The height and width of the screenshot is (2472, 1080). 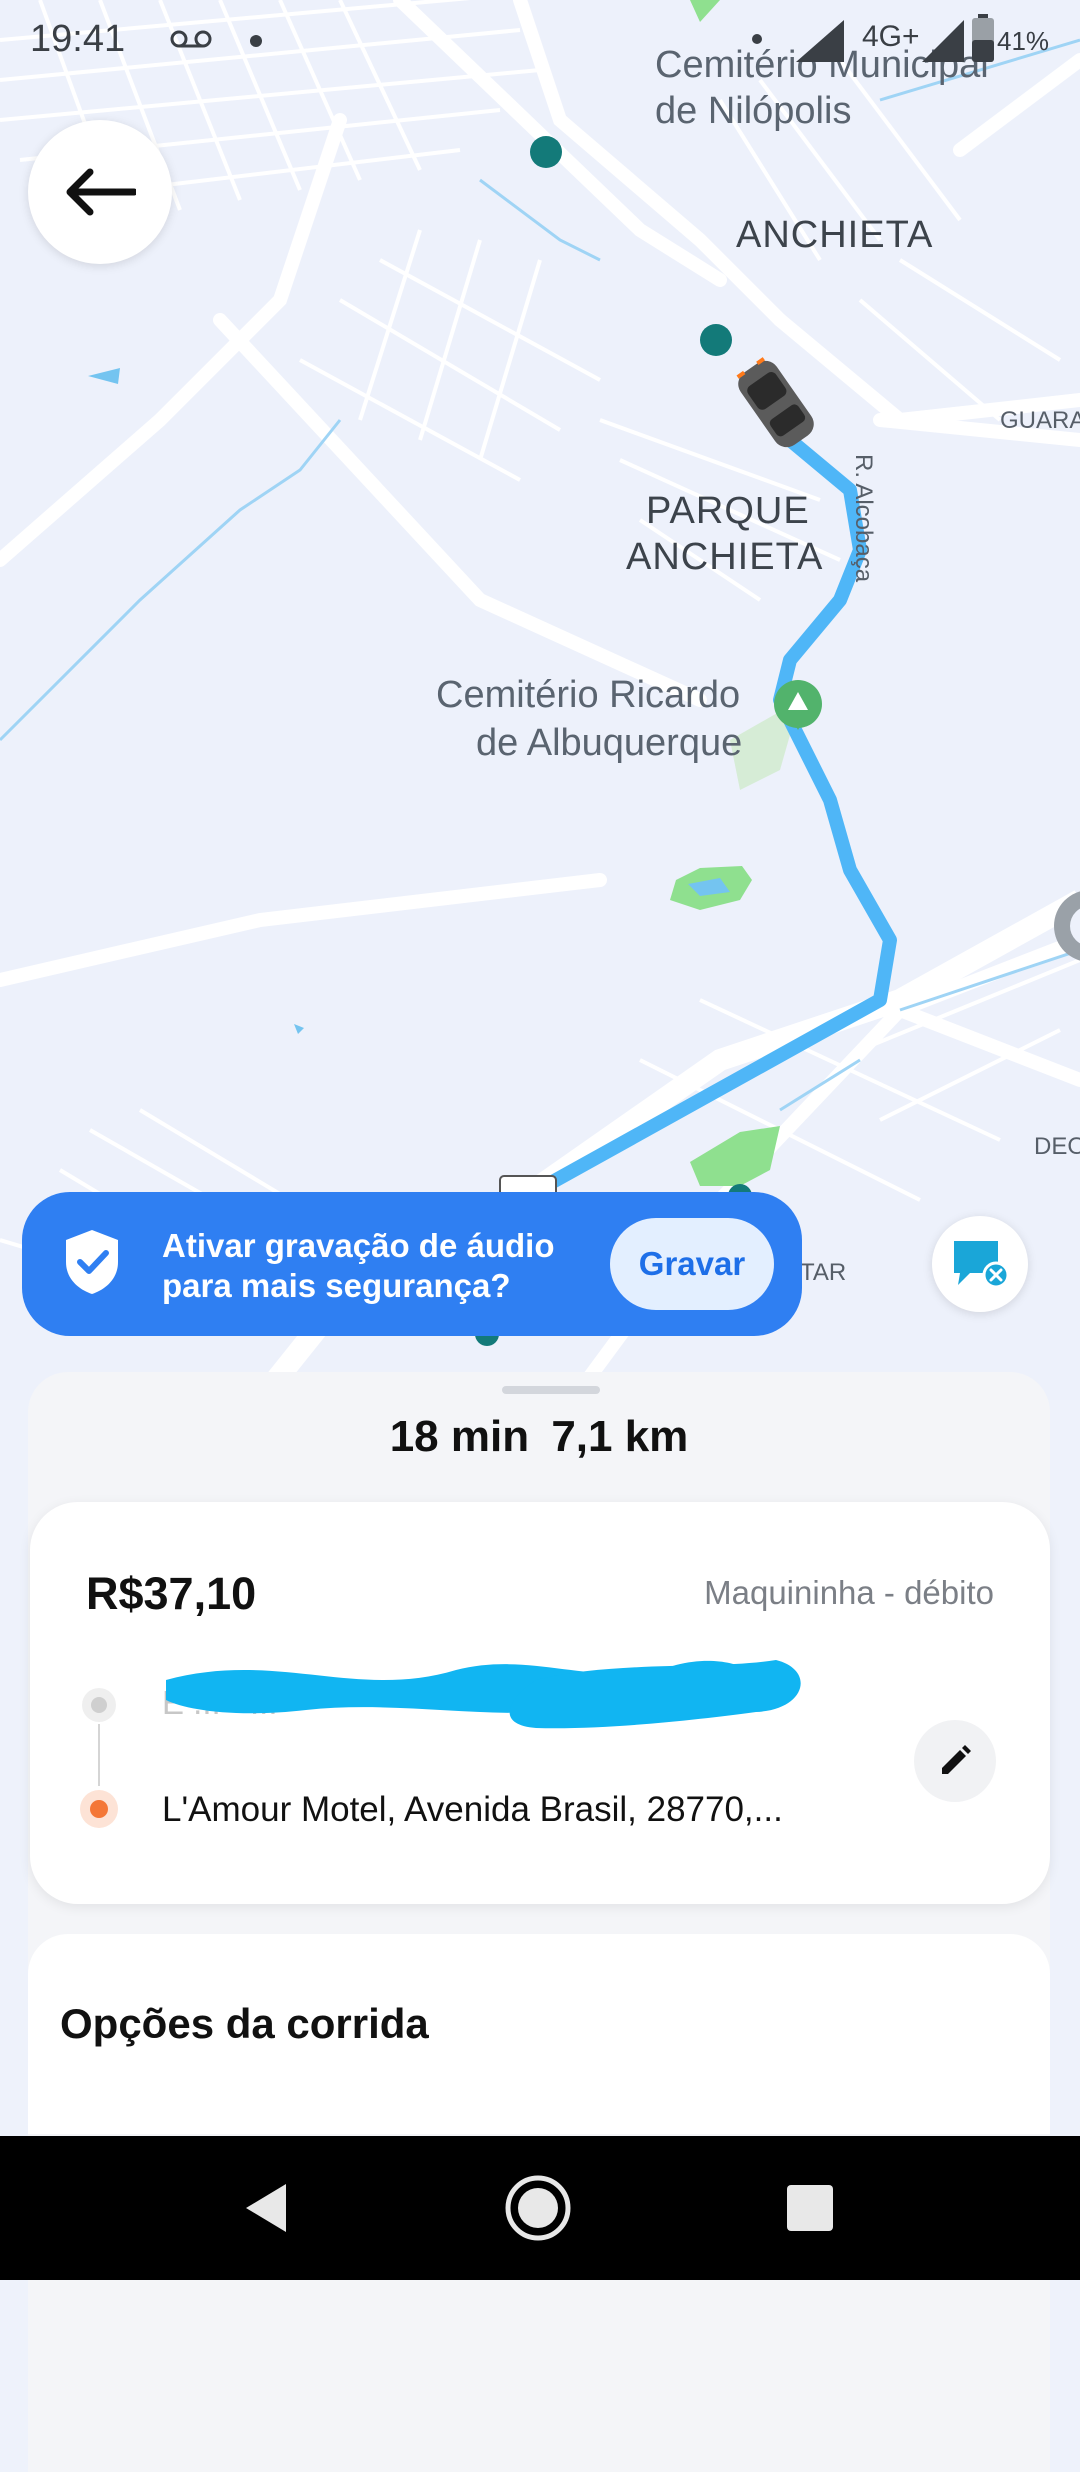 I want to click on map-label-albuquerque: de Albuquerque, so click(x=609, y=743).